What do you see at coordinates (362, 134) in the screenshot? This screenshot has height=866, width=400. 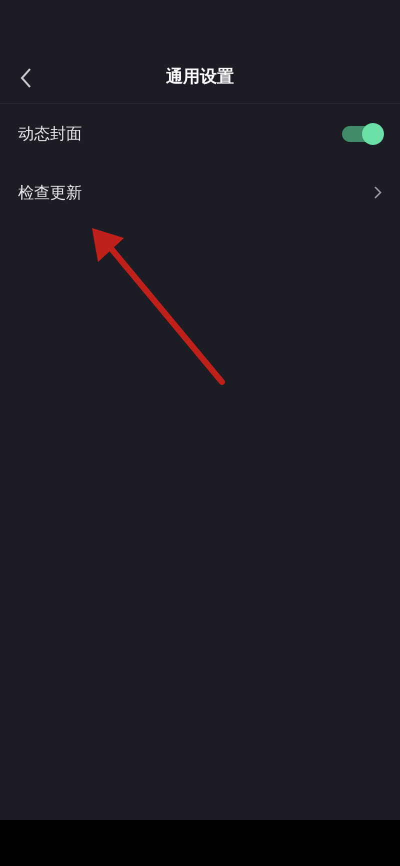 I see `toggle-switch` at bounding box center [362, 134].